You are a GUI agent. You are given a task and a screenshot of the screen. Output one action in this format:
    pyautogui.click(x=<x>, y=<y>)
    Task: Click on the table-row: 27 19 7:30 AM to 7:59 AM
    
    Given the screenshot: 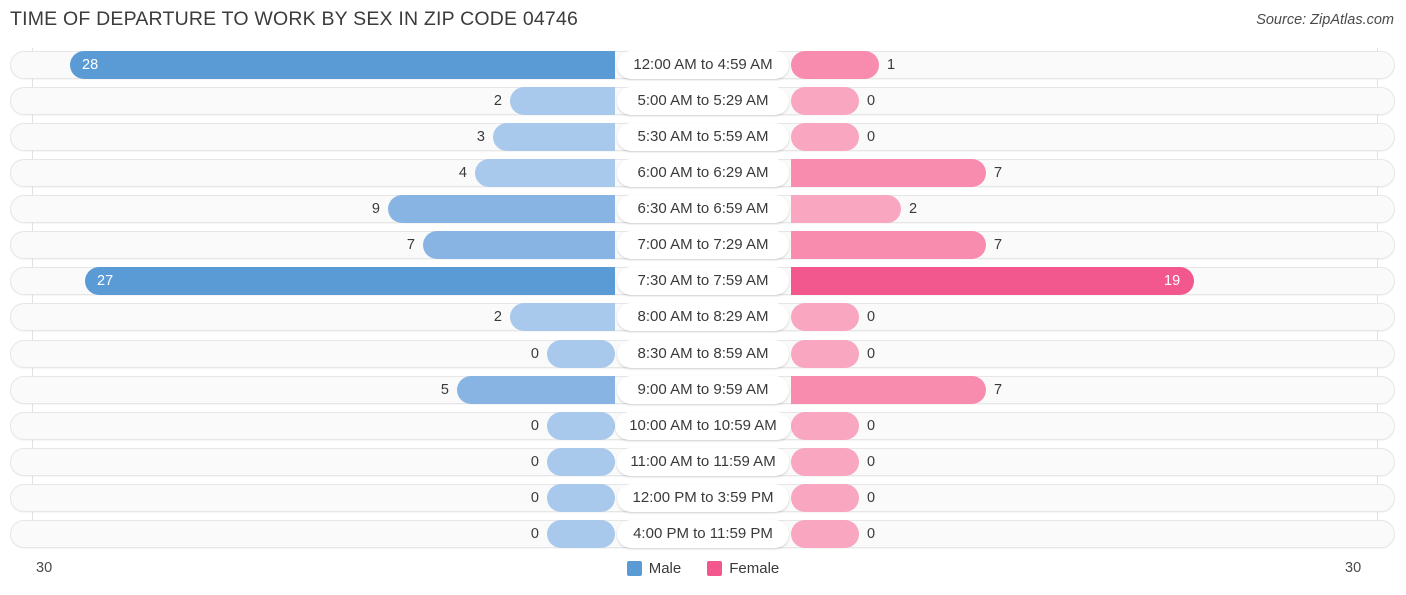 What is the action you would take?
    pyautogui.click(x=703, y=282)
    